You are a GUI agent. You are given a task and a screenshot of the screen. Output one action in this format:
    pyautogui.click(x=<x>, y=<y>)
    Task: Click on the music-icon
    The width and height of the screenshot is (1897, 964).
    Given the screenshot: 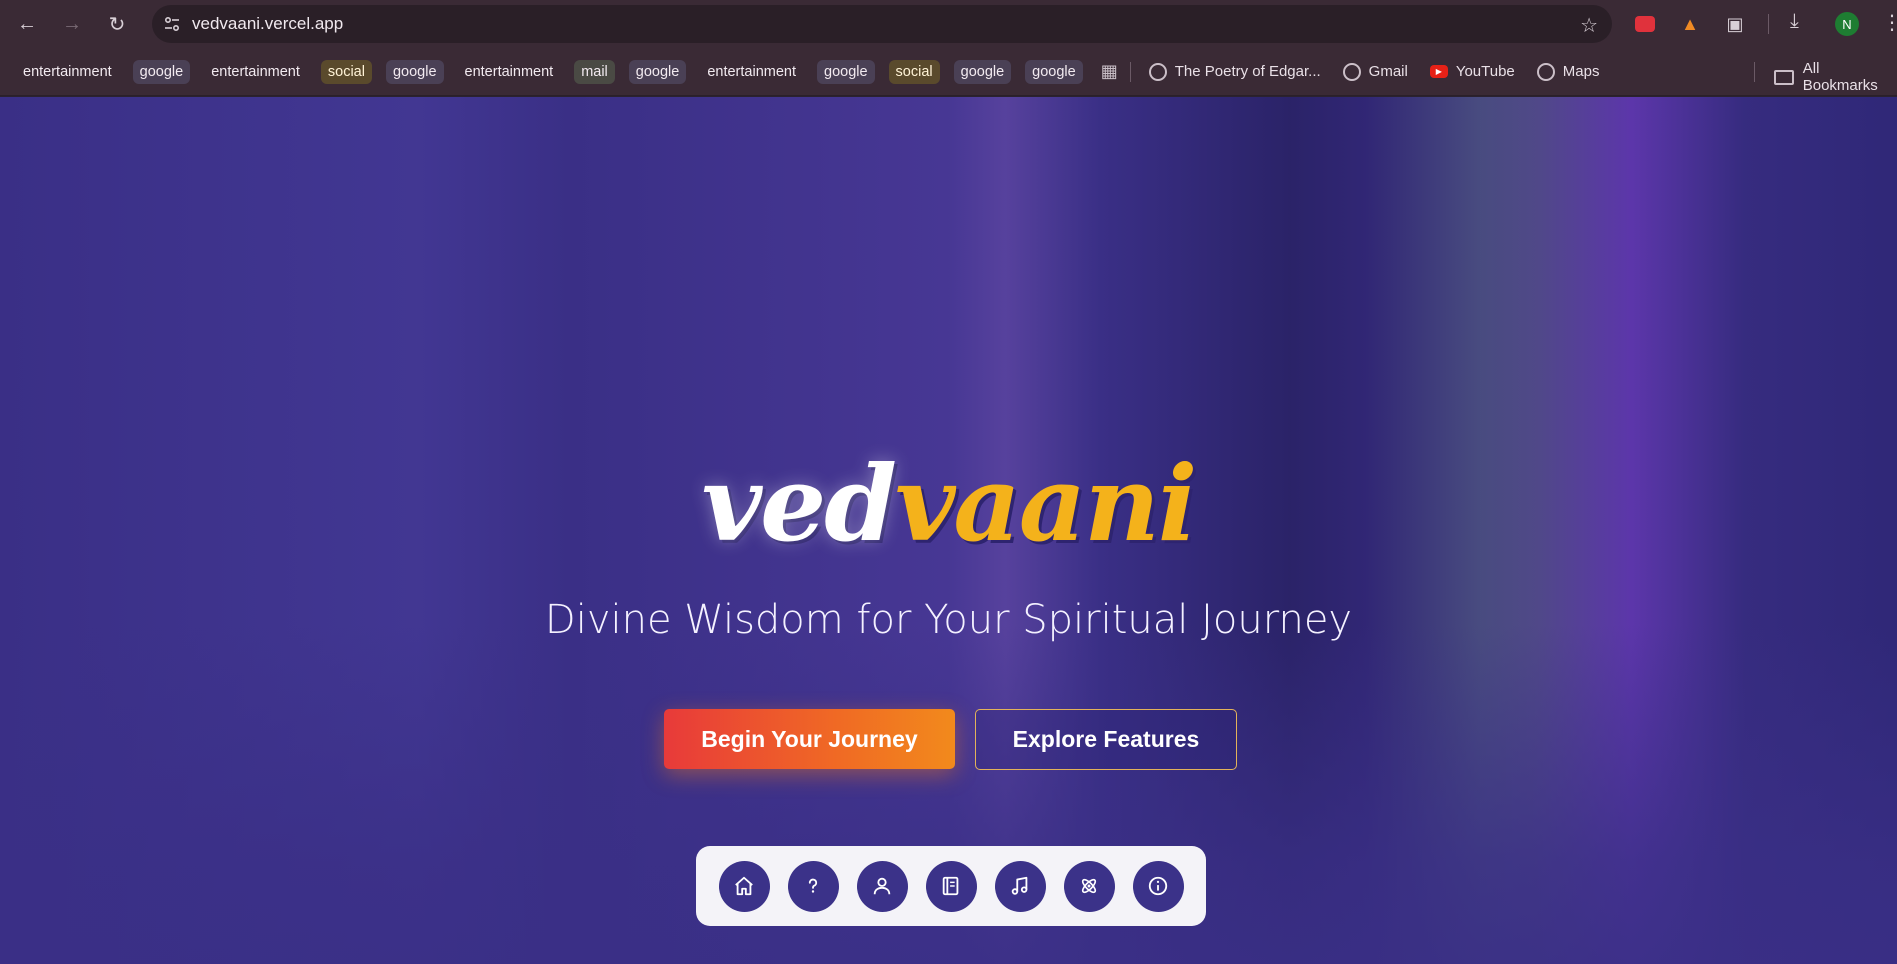 What is the action you would take?
    pyautogui.click(x=1019, y=885)
    